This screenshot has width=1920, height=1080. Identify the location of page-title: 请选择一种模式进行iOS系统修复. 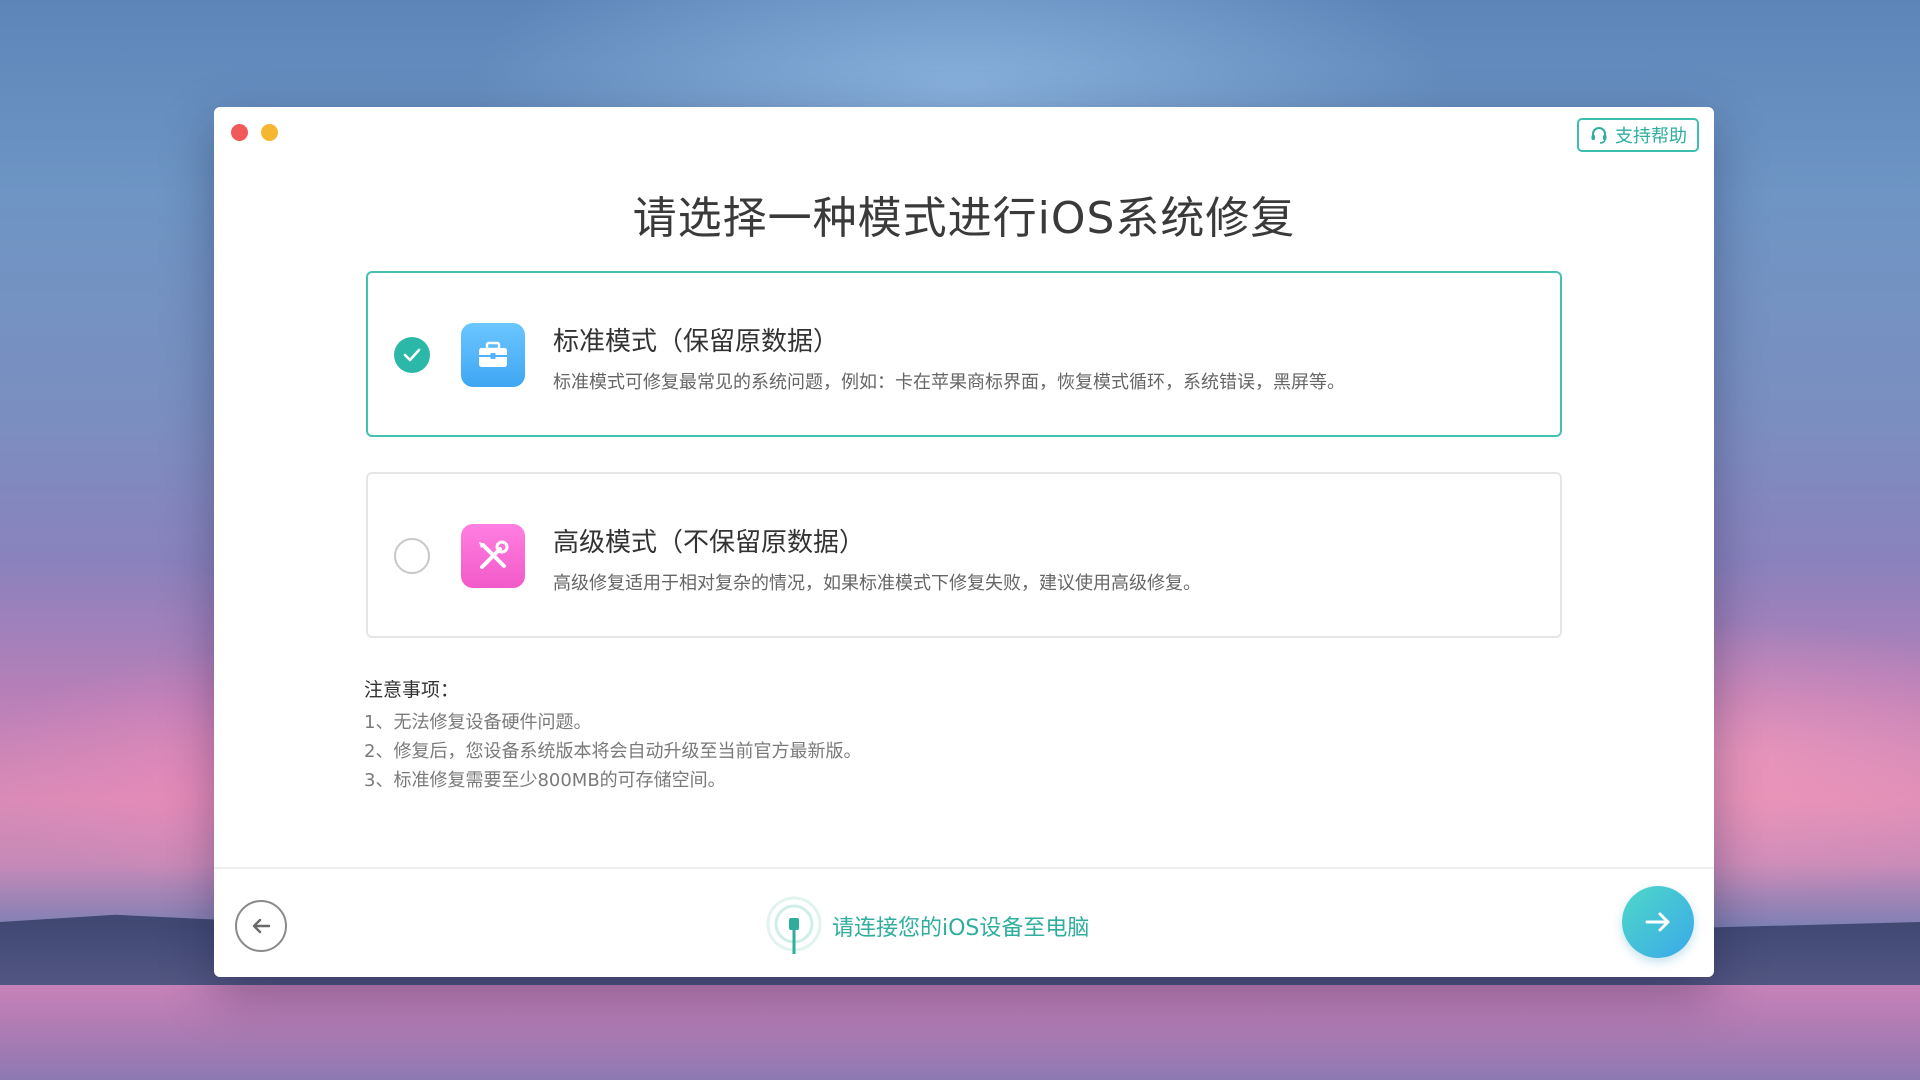
(964, 218).